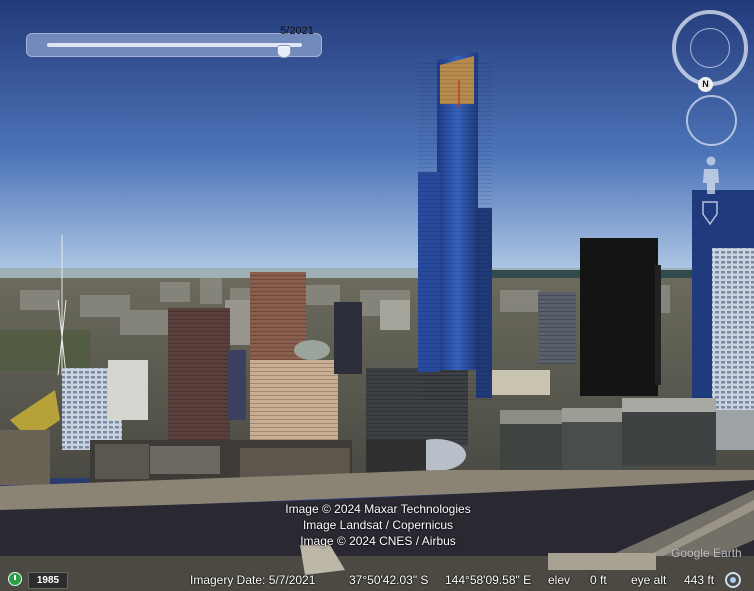 The image size is (754, 591). I want to click on attribution-line: Image © 2024 CNES / Airbus, so click(378, 541).